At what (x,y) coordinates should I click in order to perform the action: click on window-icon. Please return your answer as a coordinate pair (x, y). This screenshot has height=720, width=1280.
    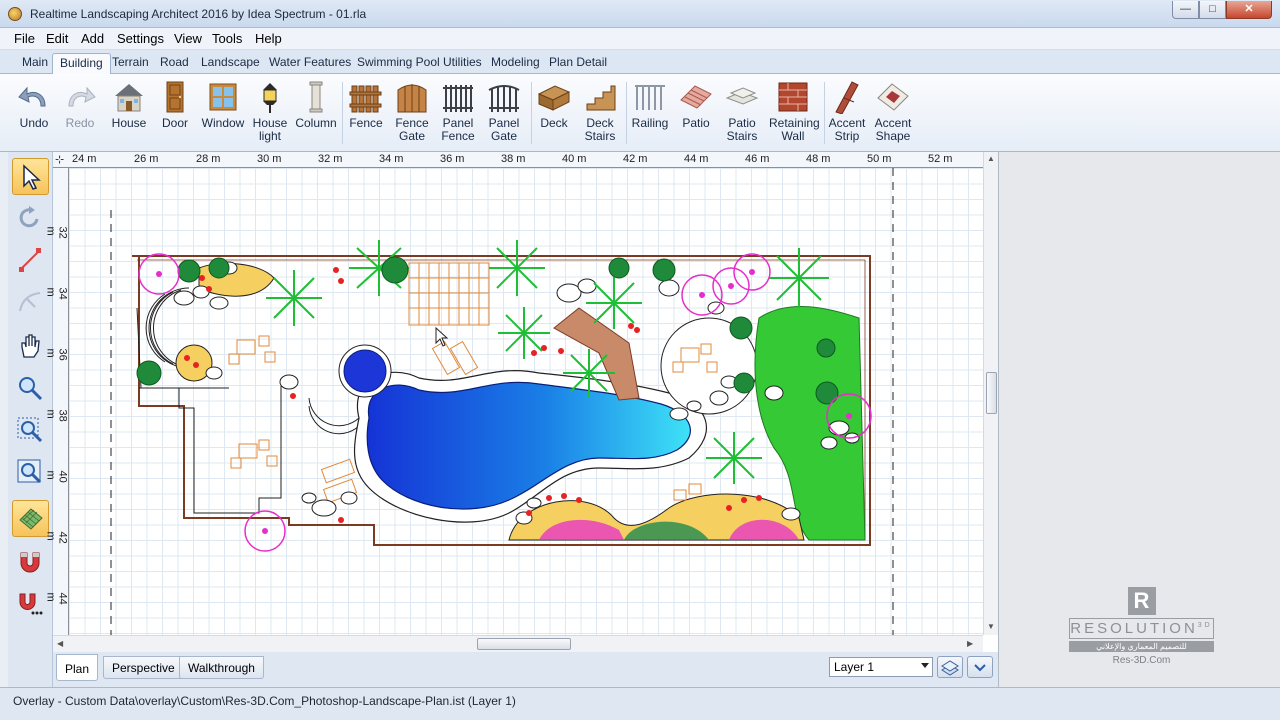
    Looking at the image, I should click on (223, 97).